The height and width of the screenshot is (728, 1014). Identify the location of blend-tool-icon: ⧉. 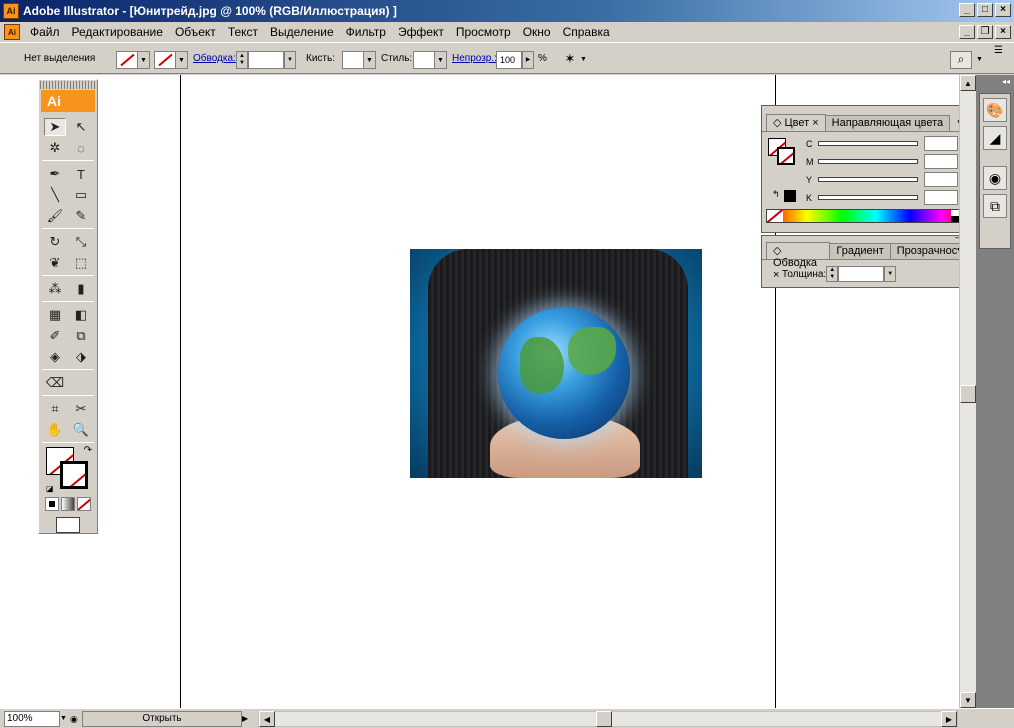
(81, 336).